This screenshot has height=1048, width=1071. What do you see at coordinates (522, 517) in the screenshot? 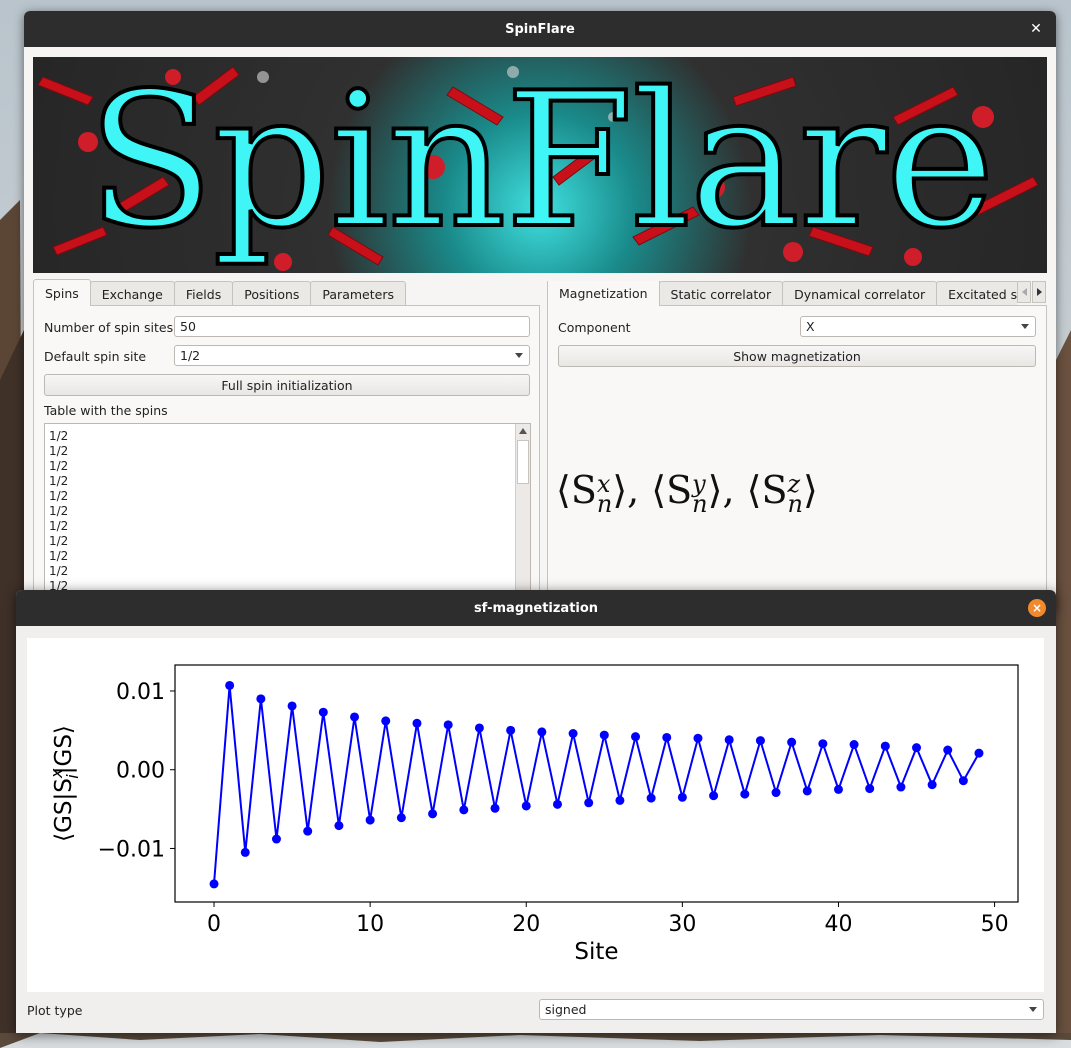
I see `spins-table-scrollbar` at bounding box center [522, 517].